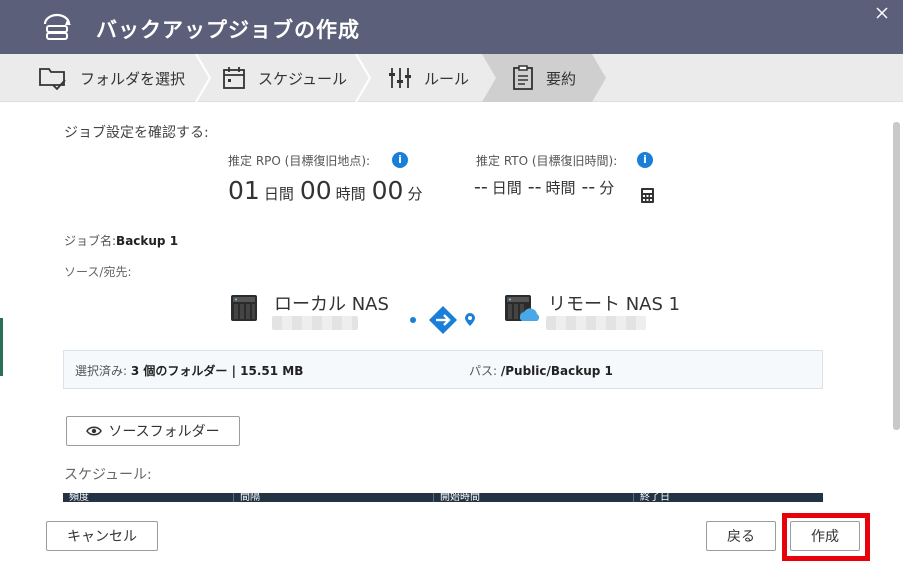  Describe the element at coordinates (481, 187) in the screenshot. I see `rto-days: --` at that location.